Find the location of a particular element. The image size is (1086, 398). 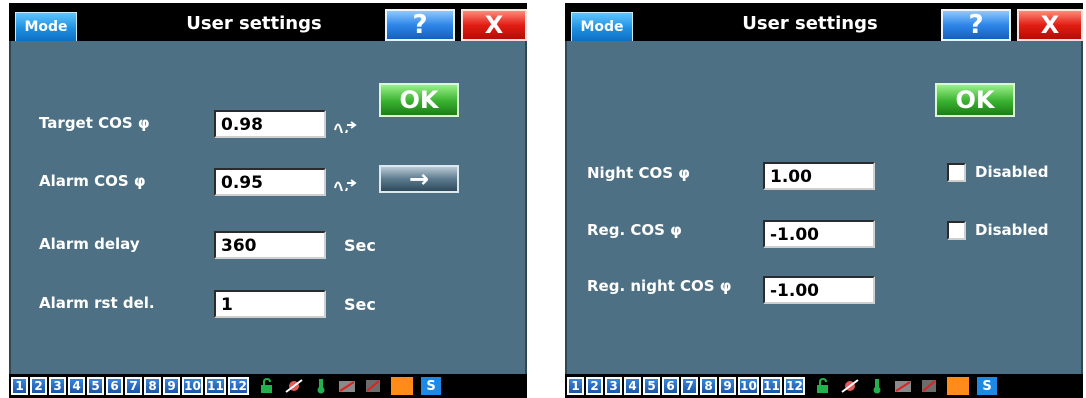

target-cos-input: 0.98 is located at coordinates (270, 124).